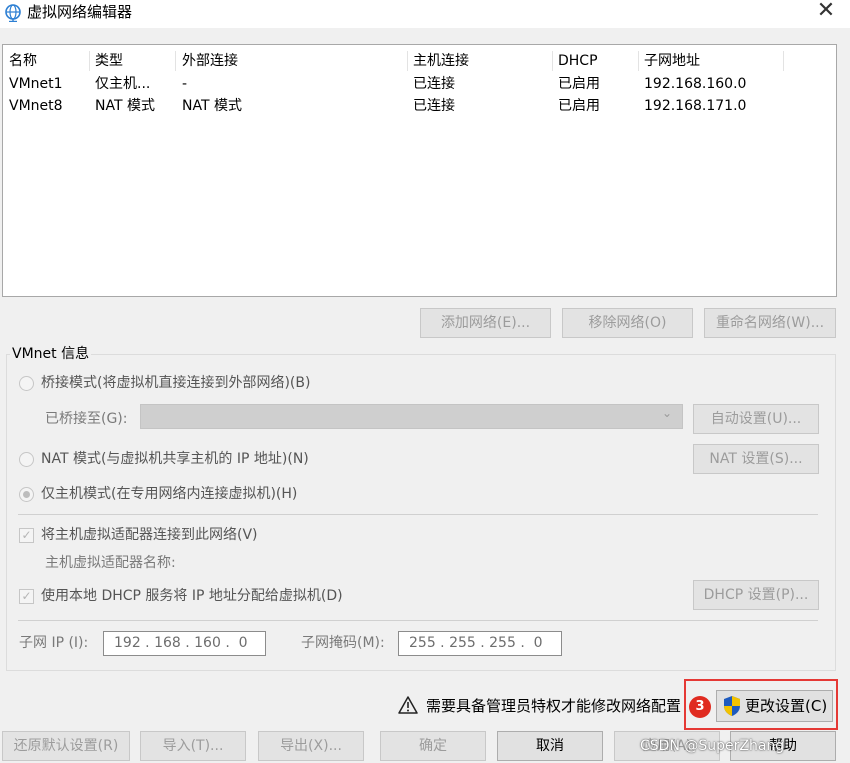 The image size is (850, 763). What do you see at coordinates (86, 419) in the screenshot?
I see `bridged-to-label: 已桥接至(G):` at bounding box center [86, 419].